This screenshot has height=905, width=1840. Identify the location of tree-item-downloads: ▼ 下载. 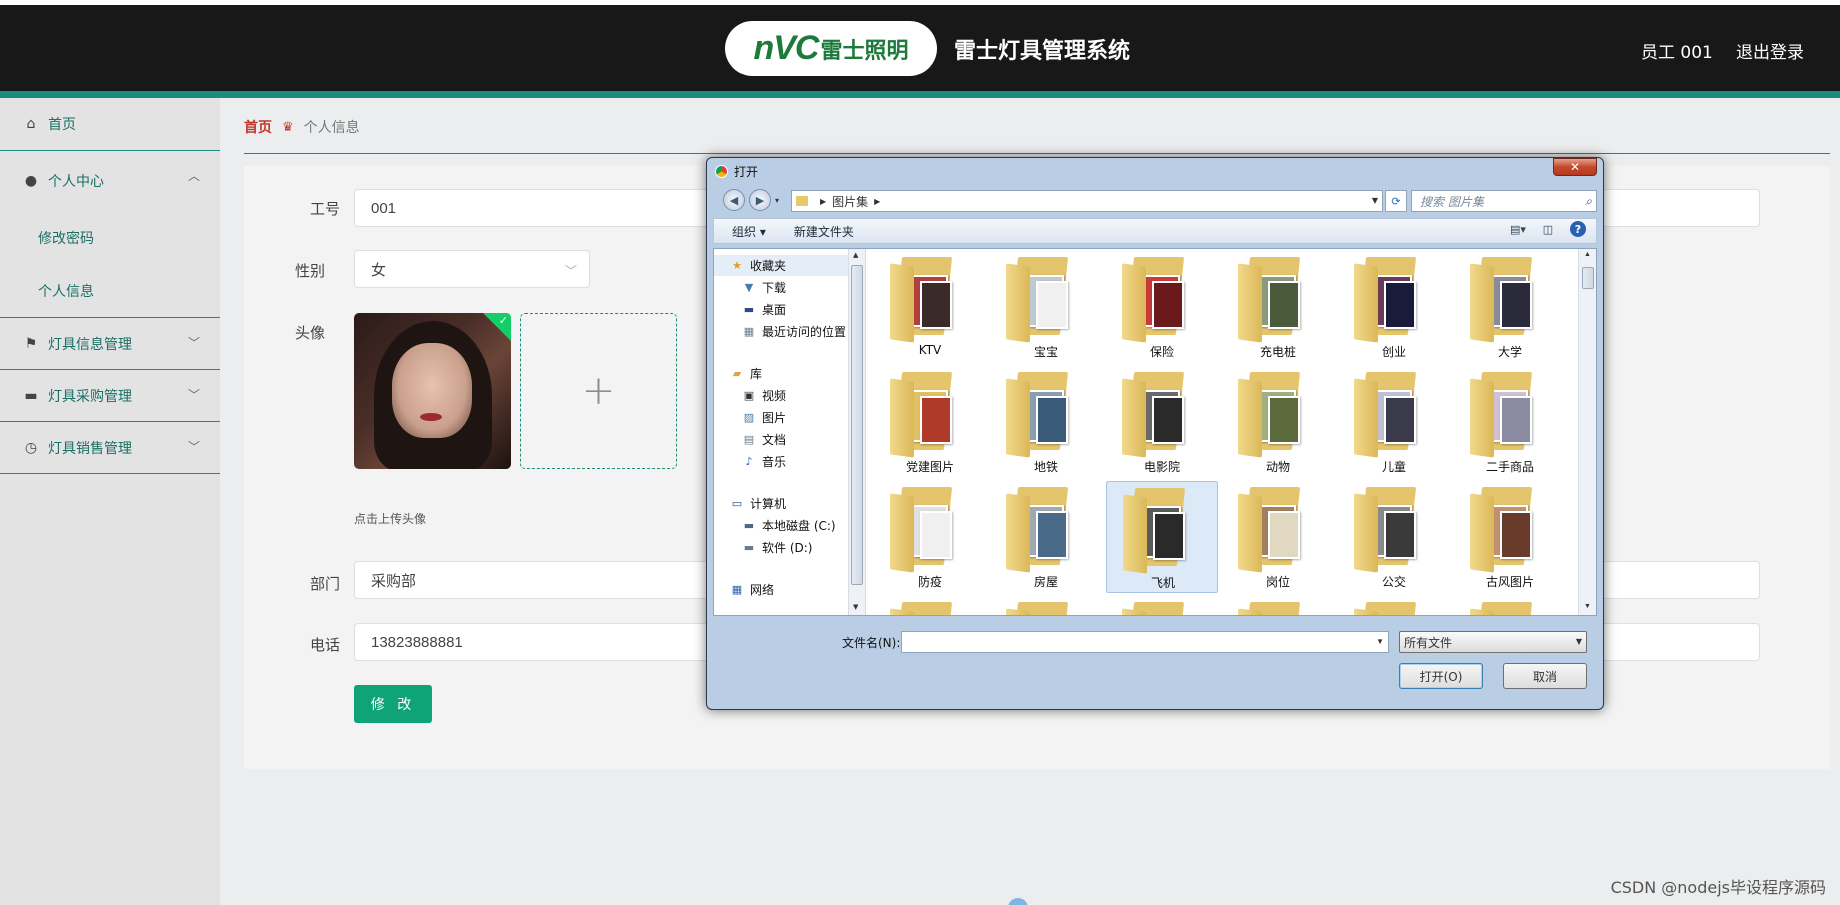
(781, 287).